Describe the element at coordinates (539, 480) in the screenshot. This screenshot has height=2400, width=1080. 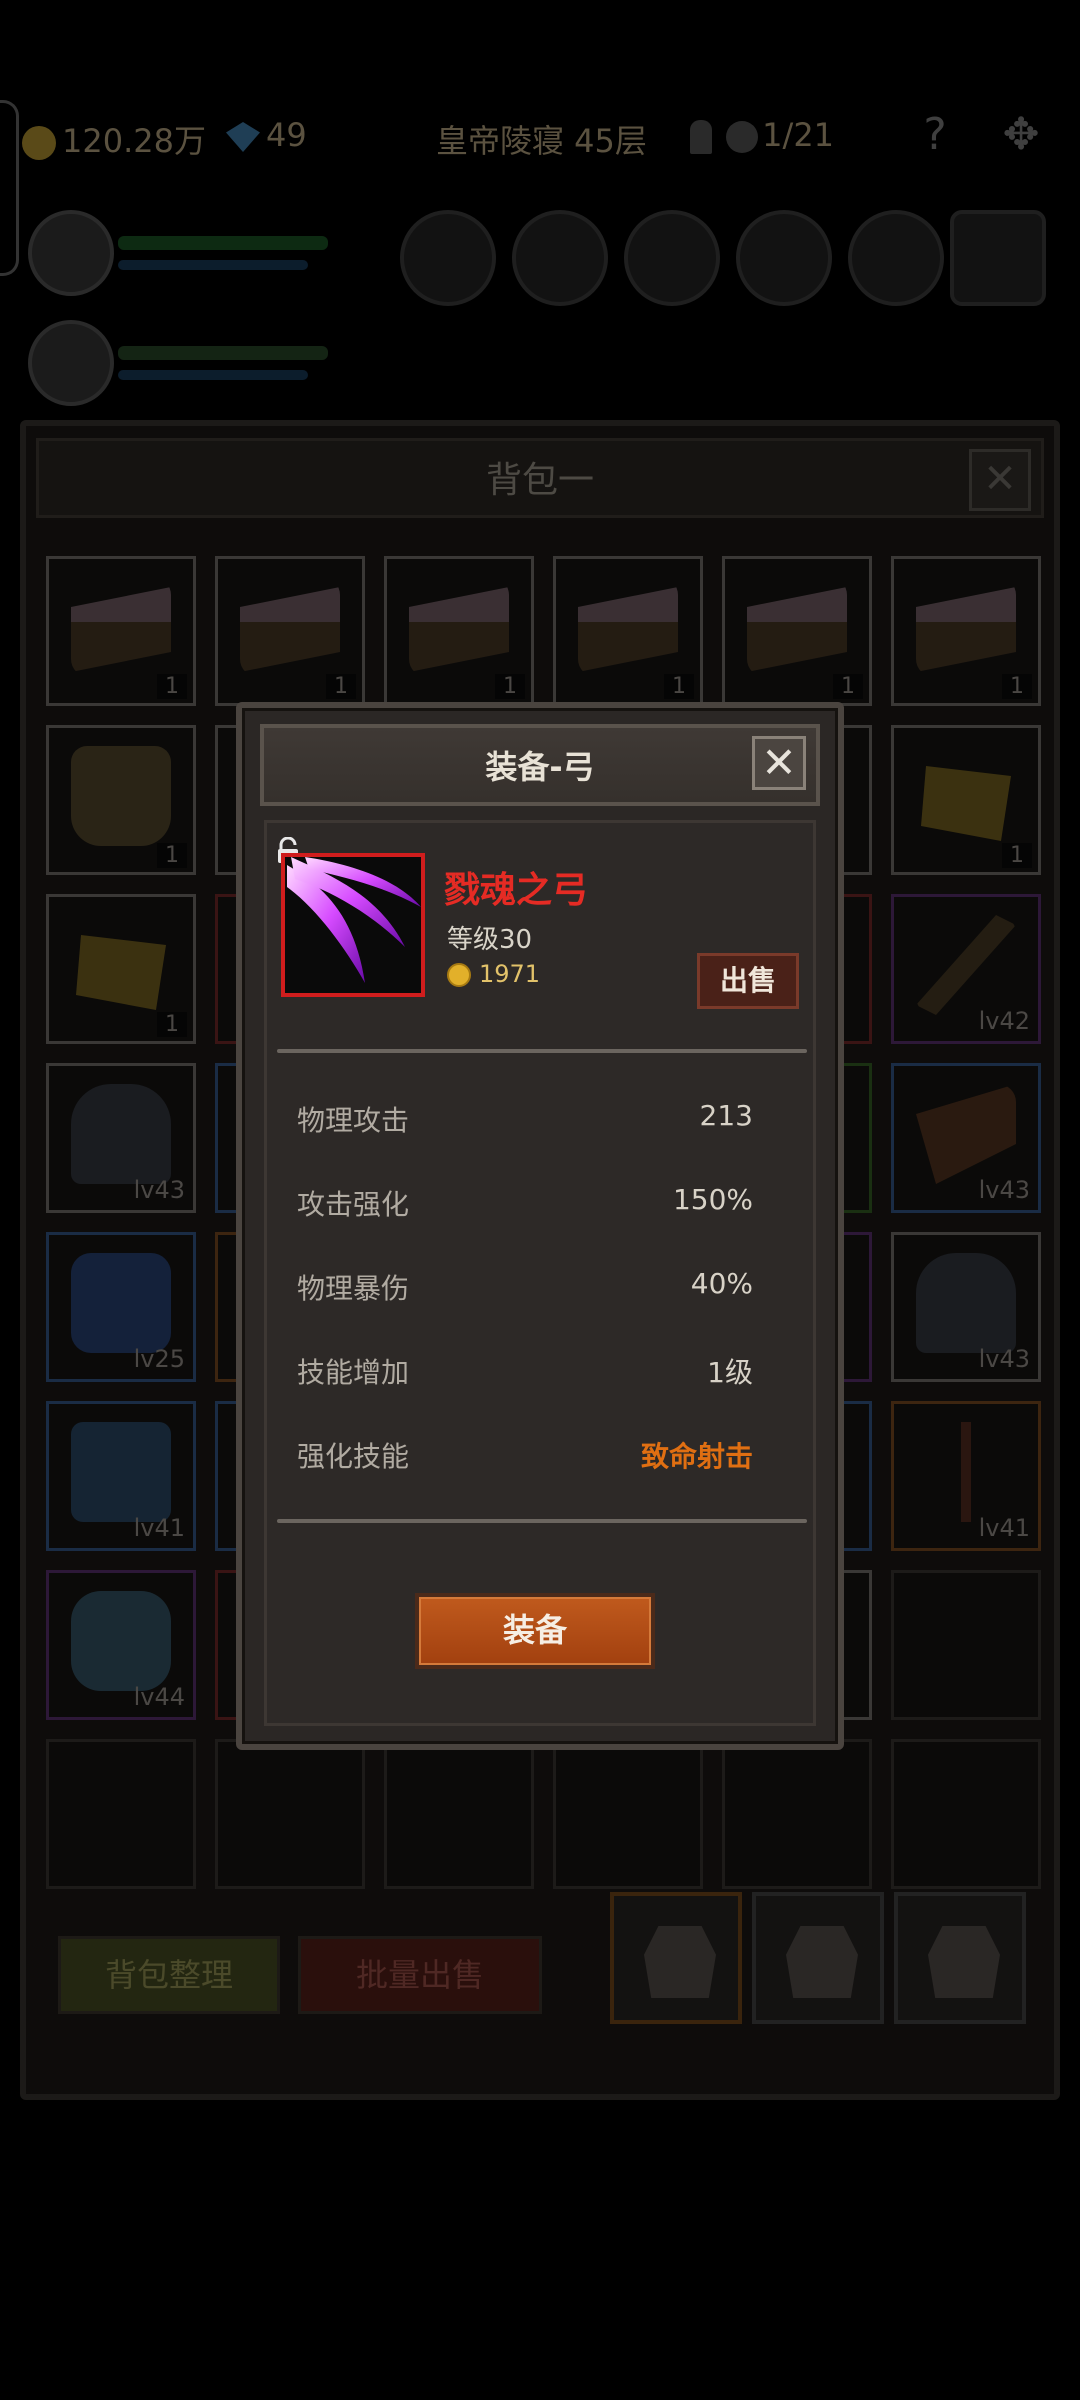
I see `inventory-title: 背包一` at that location.